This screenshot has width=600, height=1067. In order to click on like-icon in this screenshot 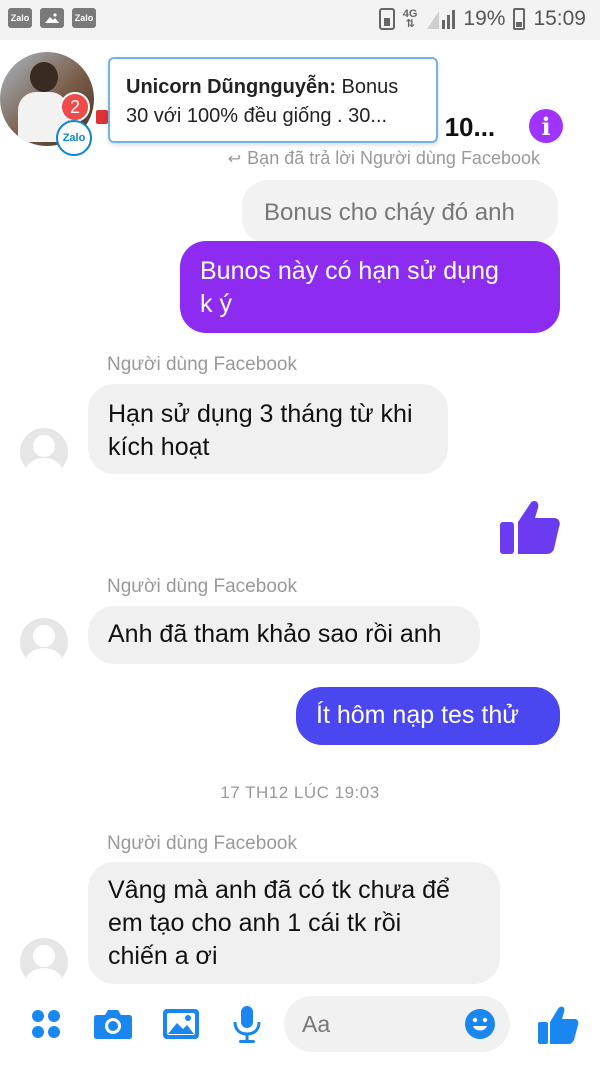, I will do `click(530, 526)`.